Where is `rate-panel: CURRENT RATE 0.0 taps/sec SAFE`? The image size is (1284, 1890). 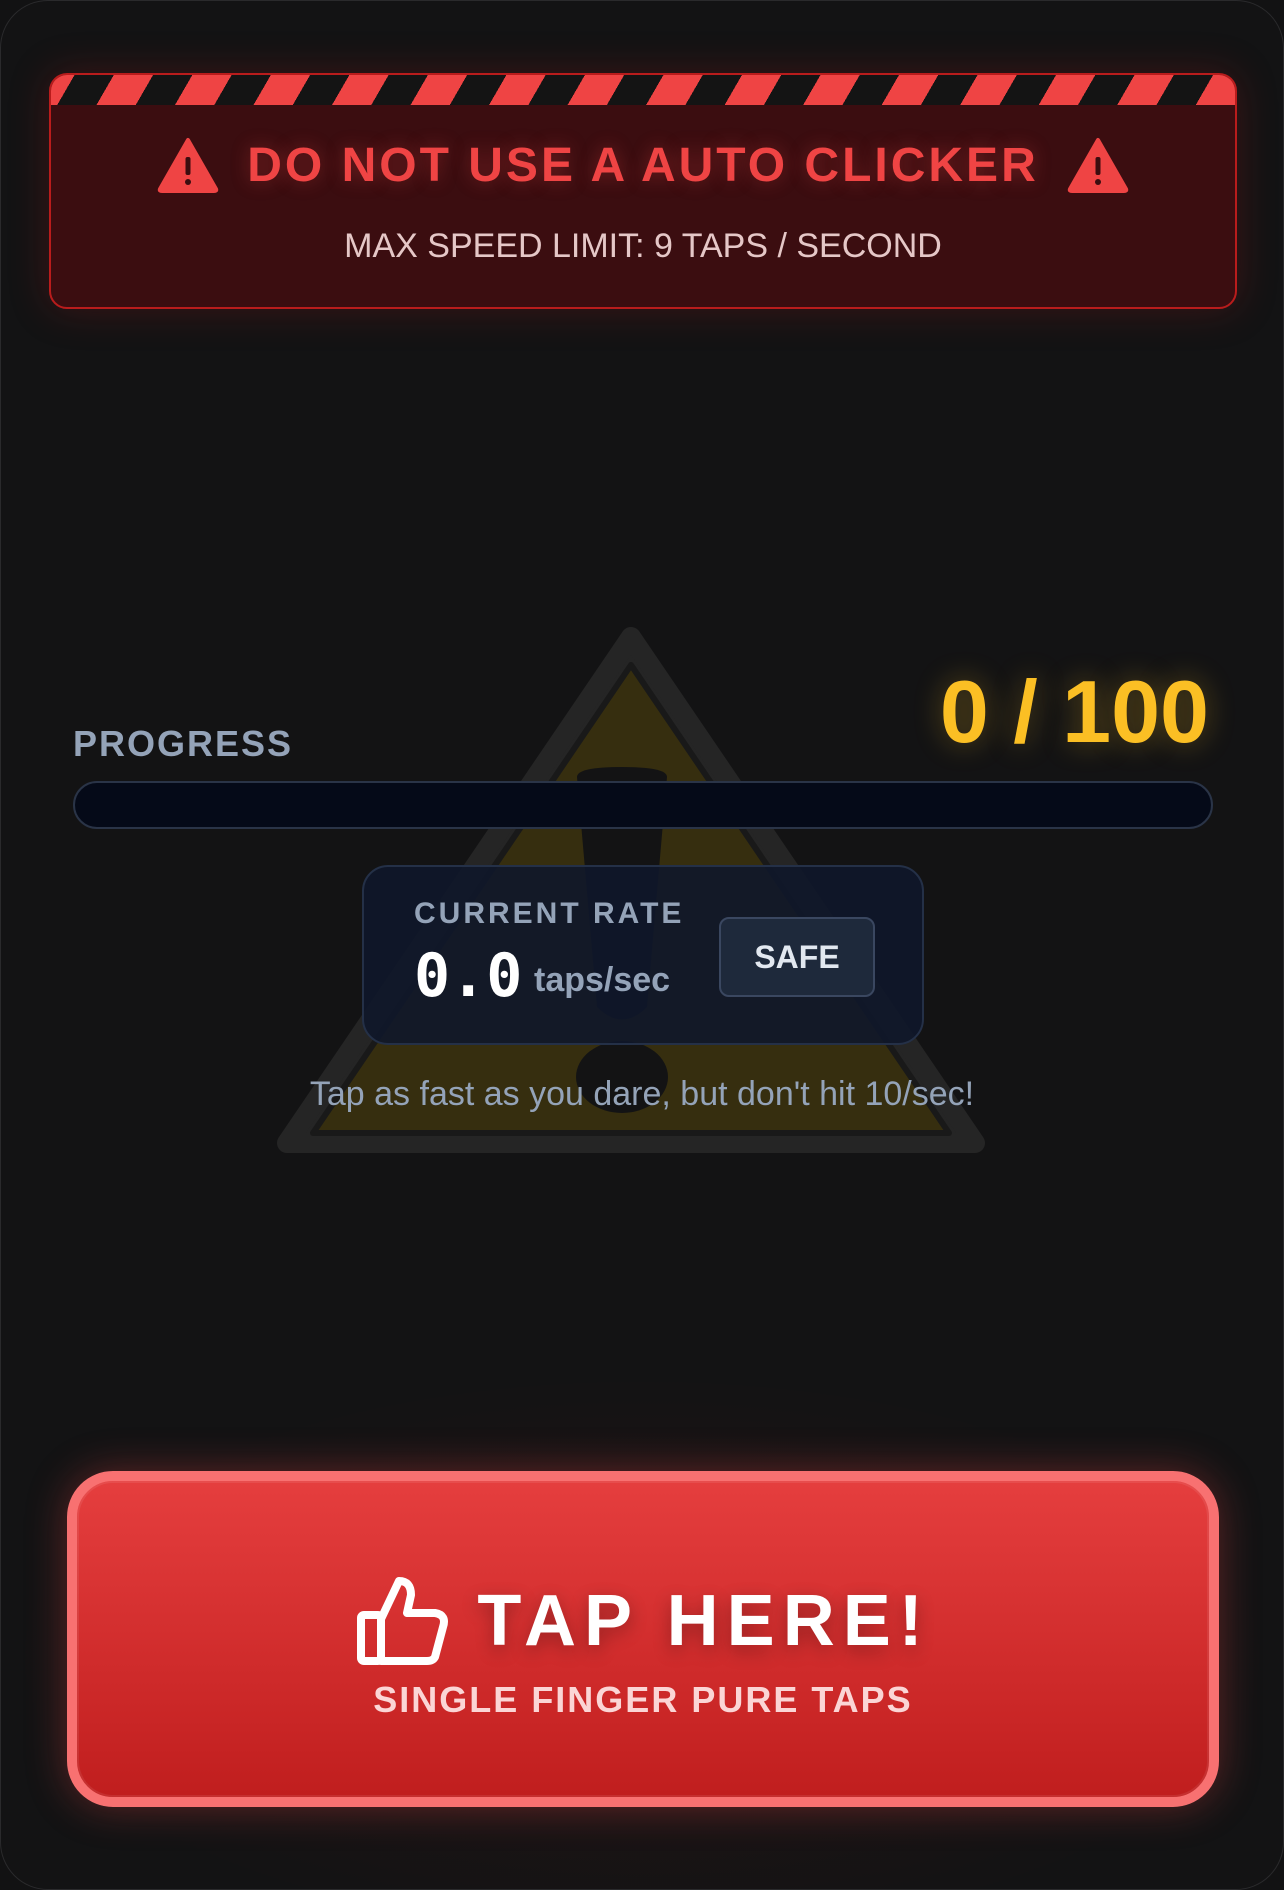
rate-panel: CURRENT RATE 0.0 taps/sec SAFE is located at coordinates (643, 955).